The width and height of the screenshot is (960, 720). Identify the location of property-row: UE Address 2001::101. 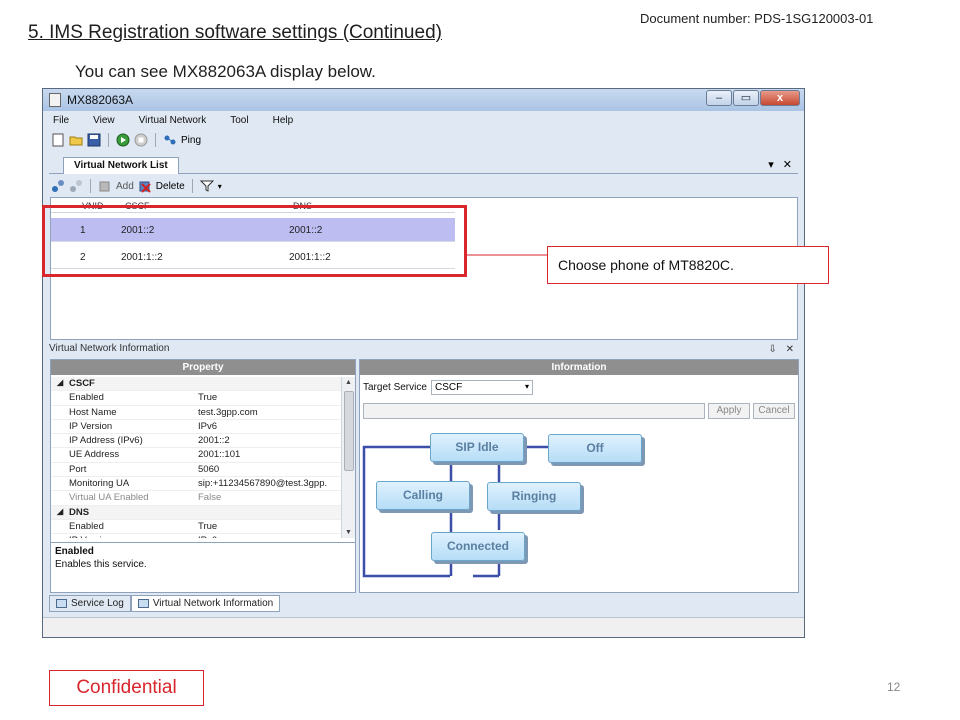
(196, 455).